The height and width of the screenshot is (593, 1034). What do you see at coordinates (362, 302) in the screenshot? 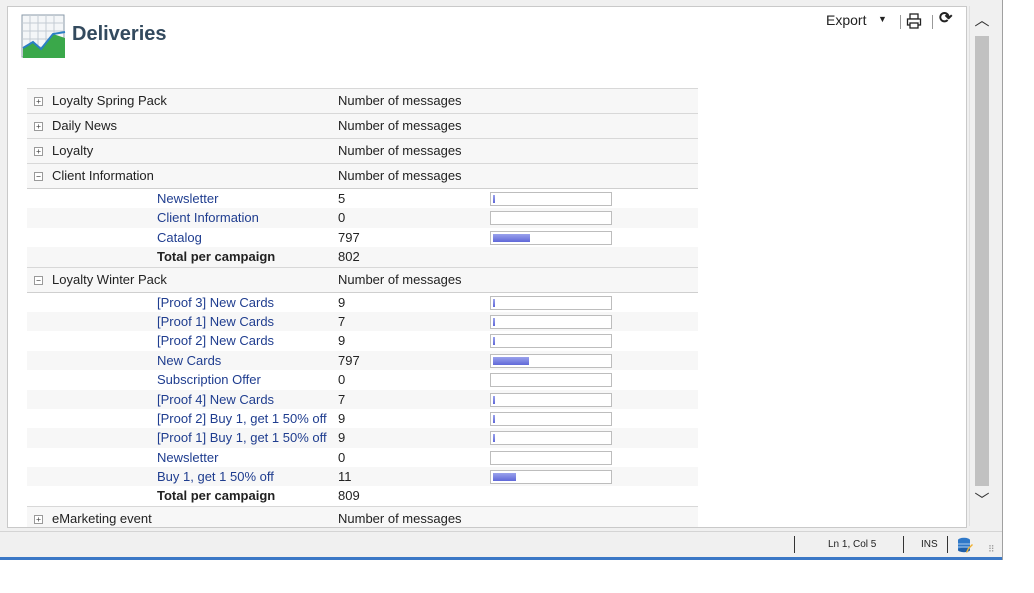
I see `table-row: [Proof 3] New Cards 9` at bounding box center [362, 302].